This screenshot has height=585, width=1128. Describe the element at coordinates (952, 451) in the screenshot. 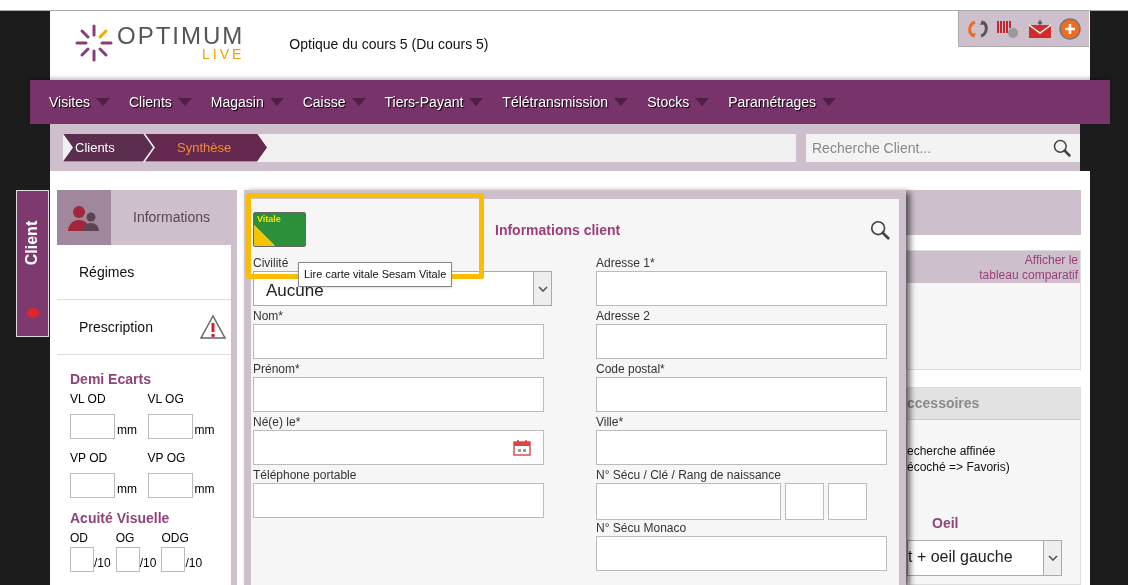

I see `search-note: echerche affinée` at that location.